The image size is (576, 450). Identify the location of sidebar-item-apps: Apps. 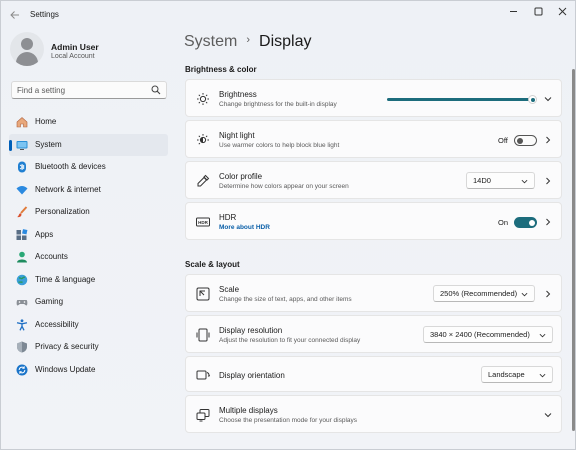
(88, 235).